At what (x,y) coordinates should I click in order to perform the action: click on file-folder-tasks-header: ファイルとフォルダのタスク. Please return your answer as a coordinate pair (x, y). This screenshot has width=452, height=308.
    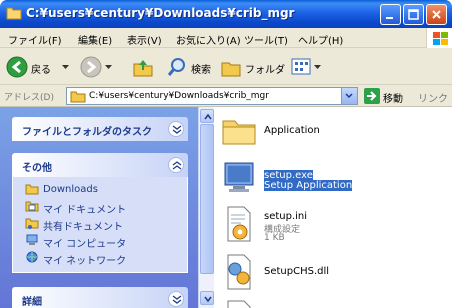
    Looking at the image, I should click on (100, 129).